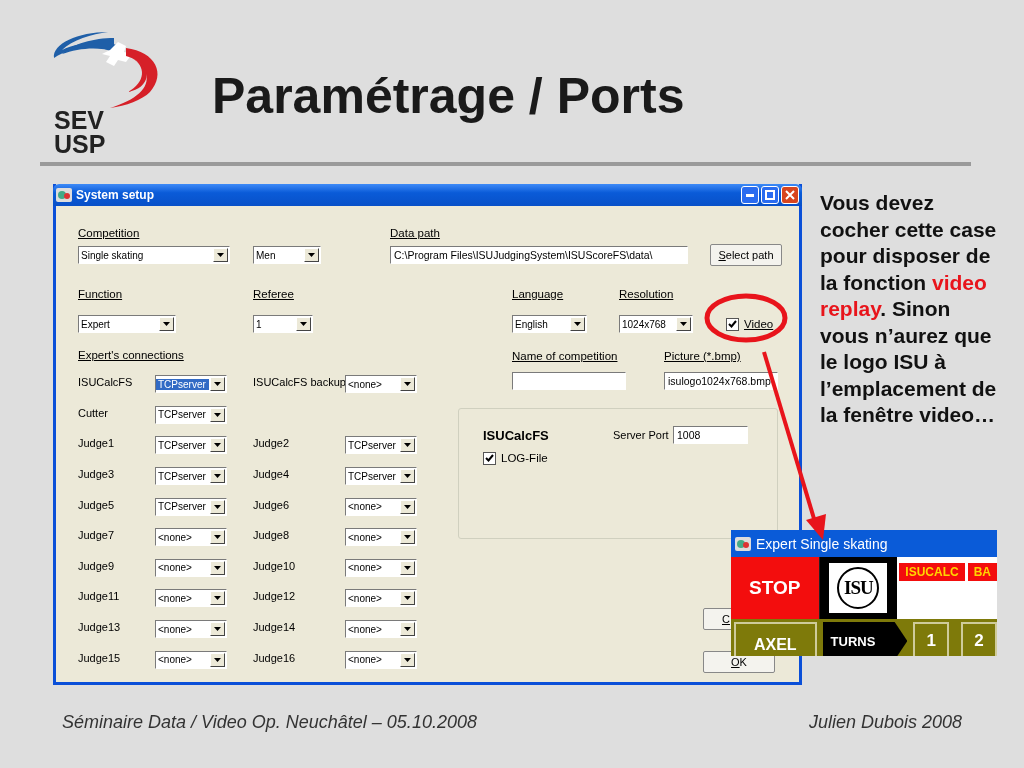 The height and width of the screenshot is (768, 1024). What do you see at coordinates (97, 565) in the screenshot?
I see `connection-label: Judge9` at bounding box center [97, 565].